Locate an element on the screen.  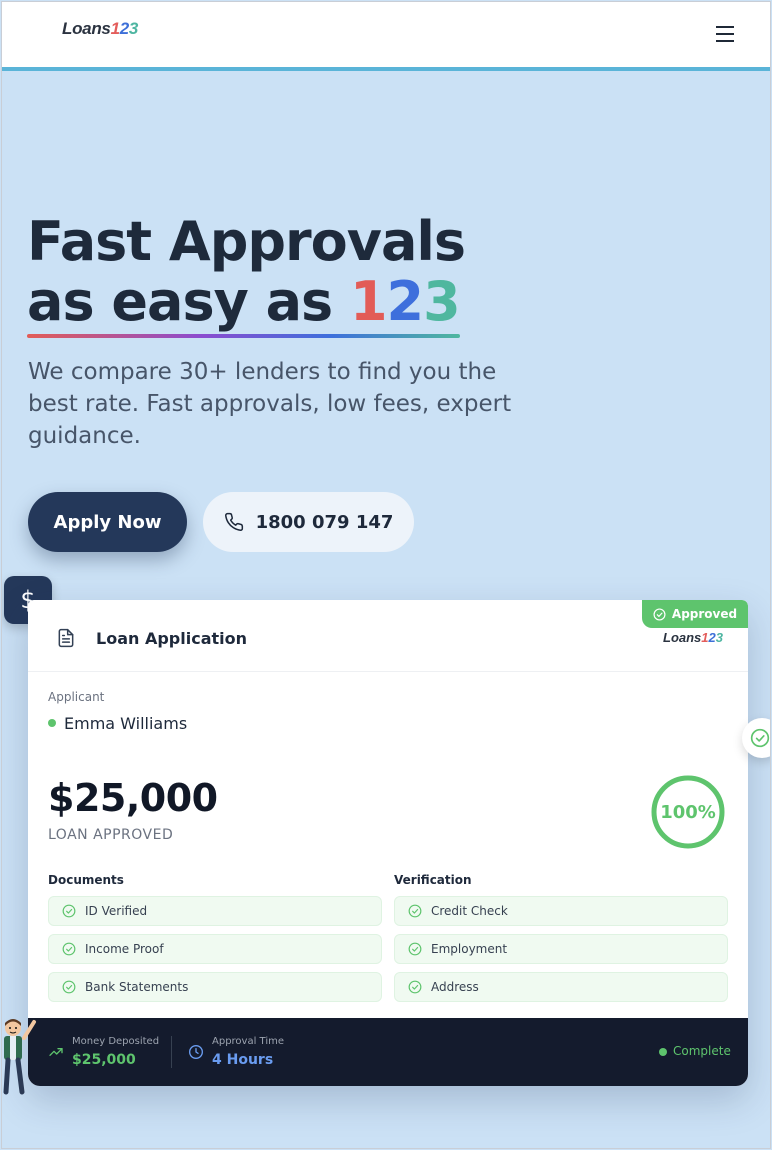
hero-title-text: as easy as is located at coordinates (188, 301).